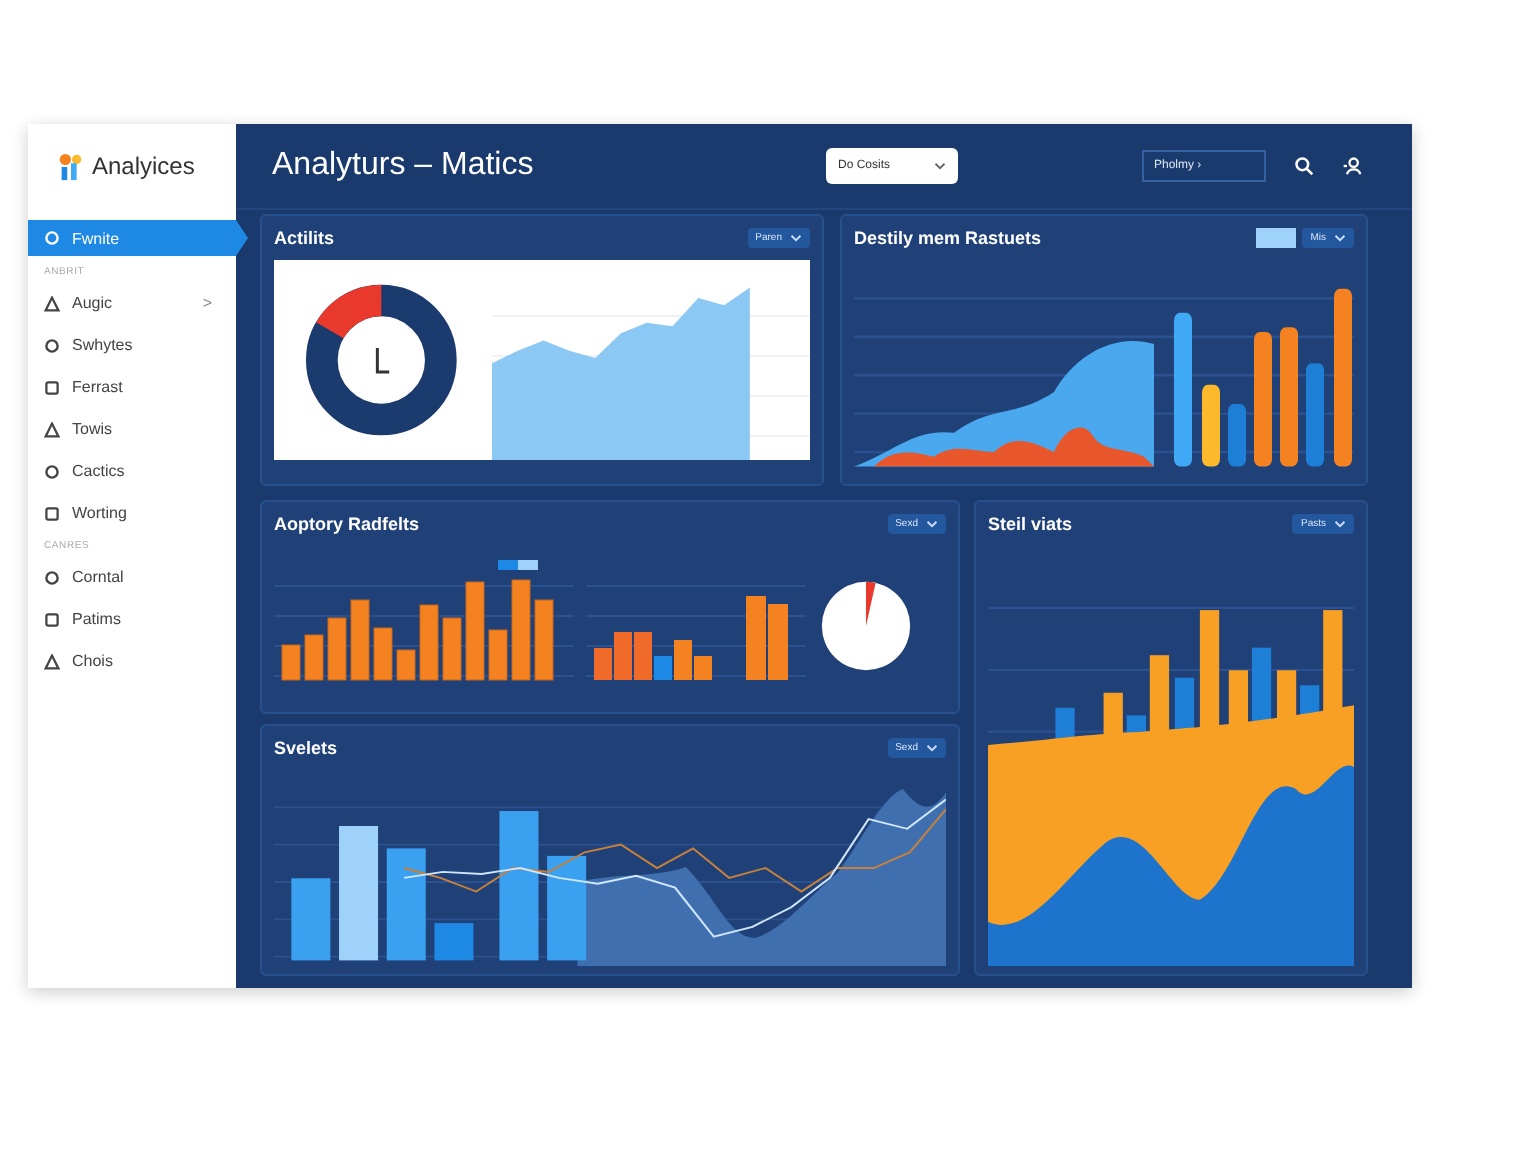  What do you see at coordinates (132, 429) in the screenshot?
I see `nav-item: Towis` at bounding box center [132, 429].